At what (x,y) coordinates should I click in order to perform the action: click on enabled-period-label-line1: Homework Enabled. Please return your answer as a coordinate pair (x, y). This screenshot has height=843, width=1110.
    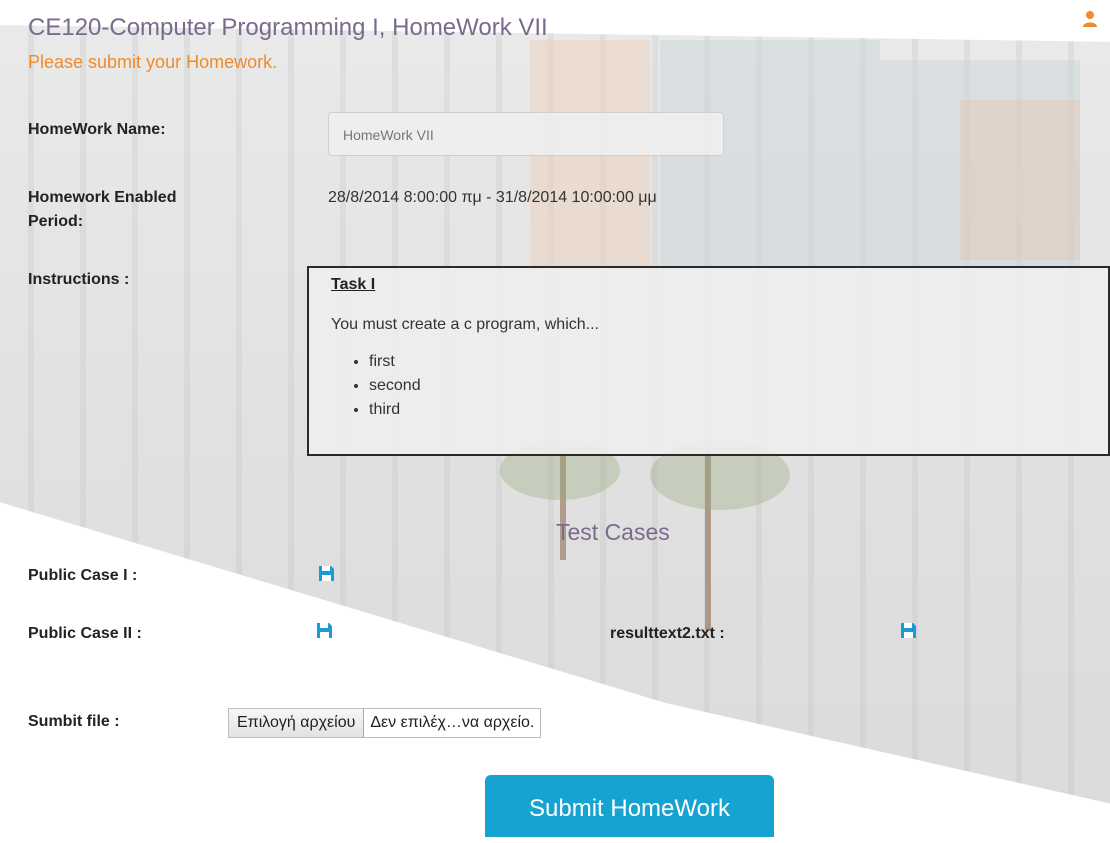
    Looking at the image, I should click on (102, 197).